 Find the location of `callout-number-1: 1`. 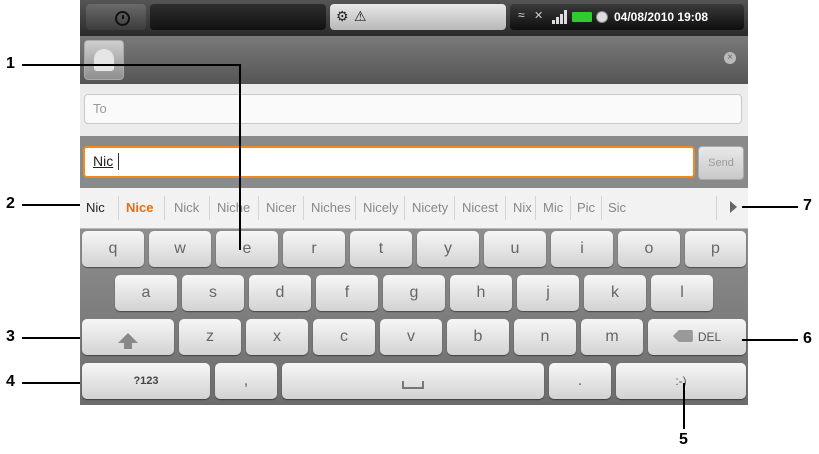

callout-number-1: 1 is located at coordinates (10, 63).